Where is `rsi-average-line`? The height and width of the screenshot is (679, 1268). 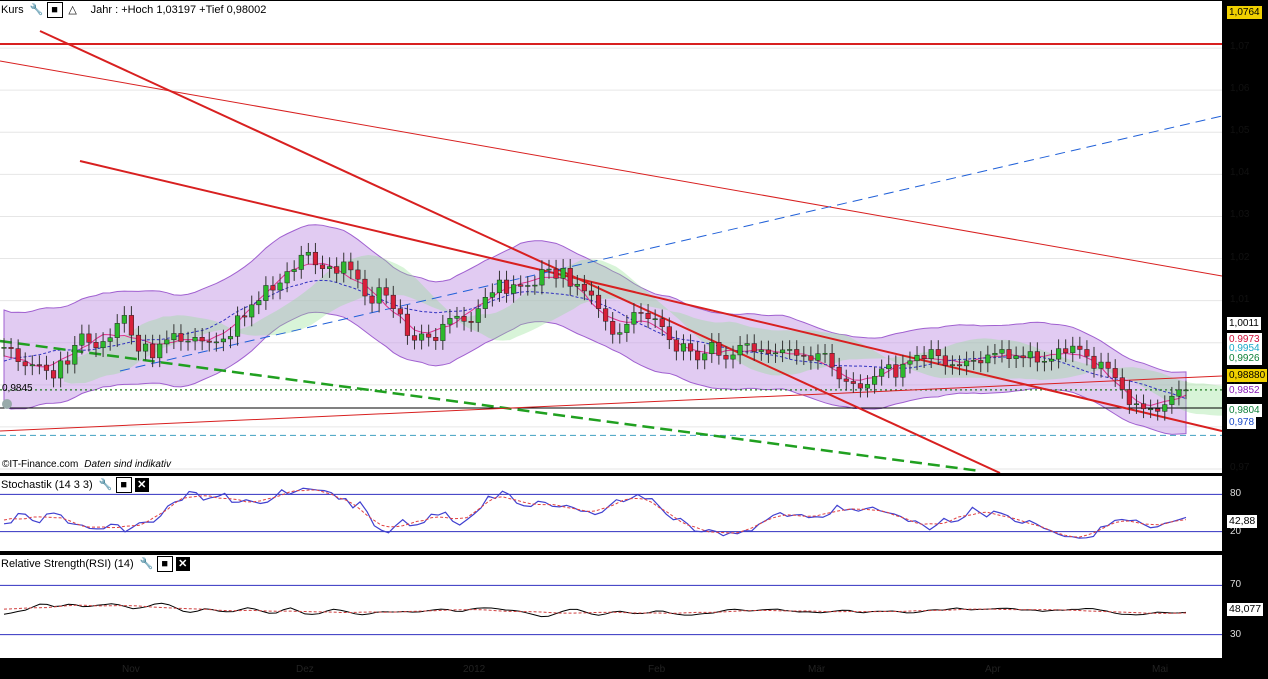 rsi-average-line is located at coordinates (595, 609).